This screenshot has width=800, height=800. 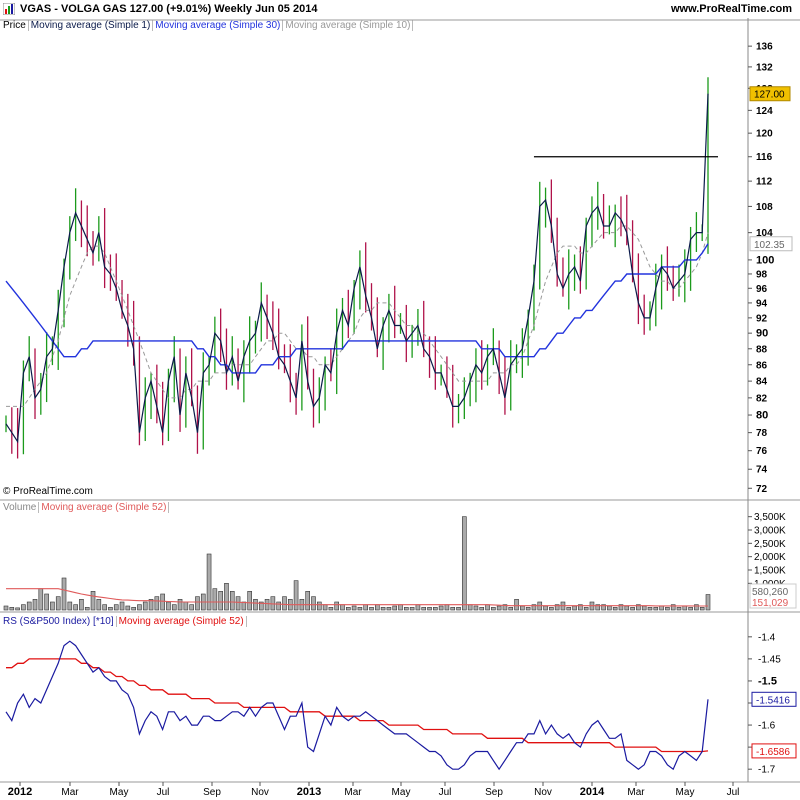 What do you see at coordinates (762, 274) in the screenshot?
I see `price-tick-label: 98` at bounding box center [762, 274].